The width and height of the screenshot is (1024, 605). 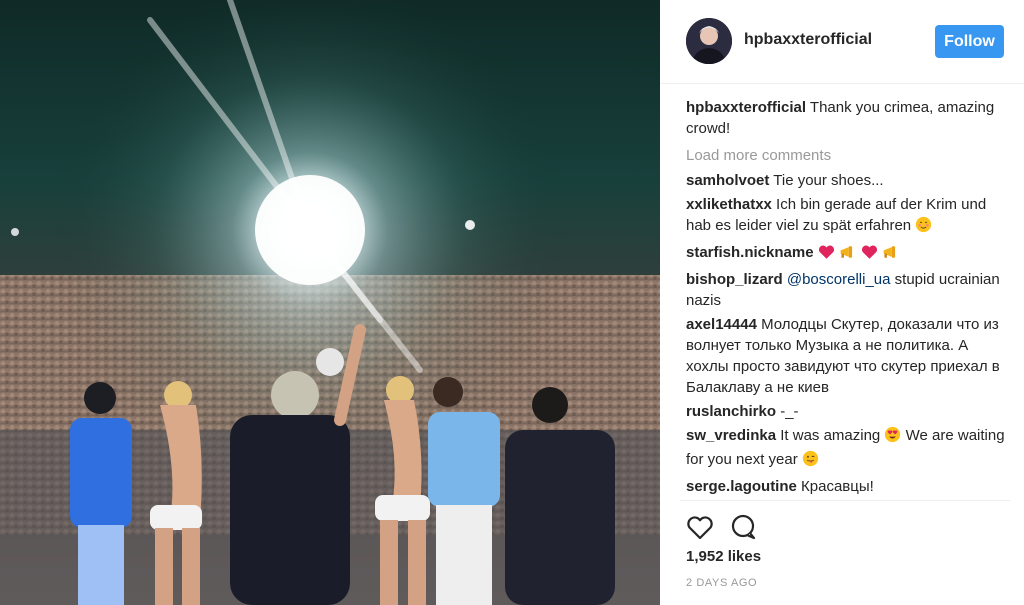 What do you see at coordinates (845, 500) in the screenshot?
I see `actions-divider` at bounding box center [845, 500].